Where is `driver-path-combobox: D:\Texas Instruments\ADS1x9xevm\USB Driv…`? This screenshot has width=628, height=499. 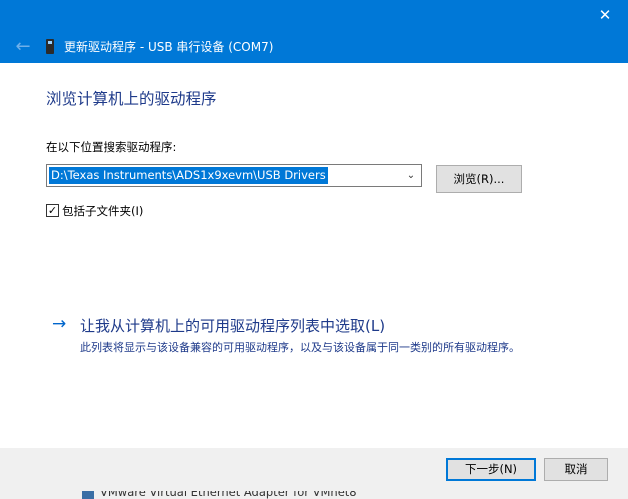 driver-path-combobox: D:\Texas Instruments\ADS1x9xevm\USB Driv… is located at coordinates (234, 175).